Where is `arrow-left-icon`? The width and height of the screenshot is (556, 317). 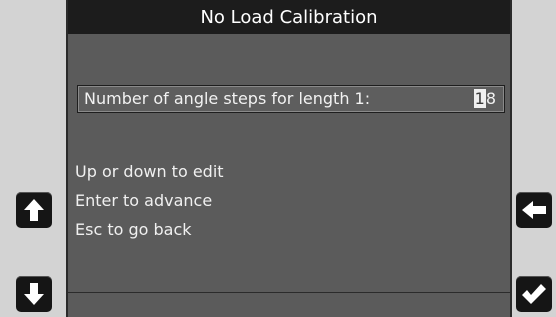
arrow-left-icon is located at coordinates (534, 210).